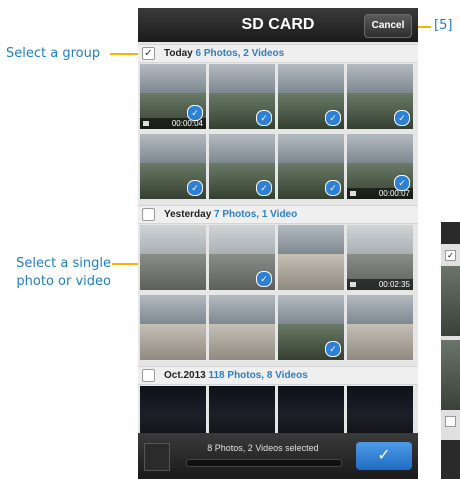  What do you see at coordinates (157, 457) in the screenshot?
I see `selection-thumbnail` at bounding box center [157, 457].